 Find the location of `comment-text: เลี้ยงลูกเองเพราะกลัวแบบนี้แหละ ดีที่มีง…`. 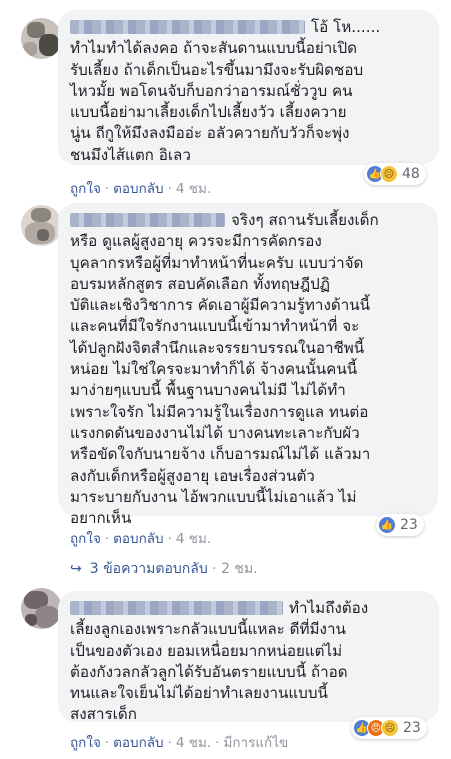

comment-text: เลี้ยงลูกเองเพราะกลัวแบบนี้แหละ ดีที่มีง… is located at coordinates (209, 672).